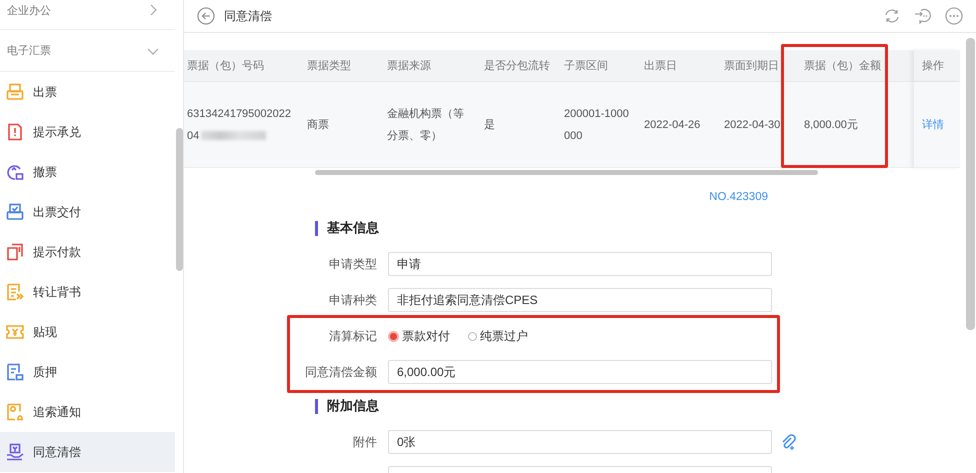 Image resolution: width=976 pixels, height=473 pixels. Describe the element at coordinates (432, 66) in the screenshot. I see `column-header: 票据来源` at that location.